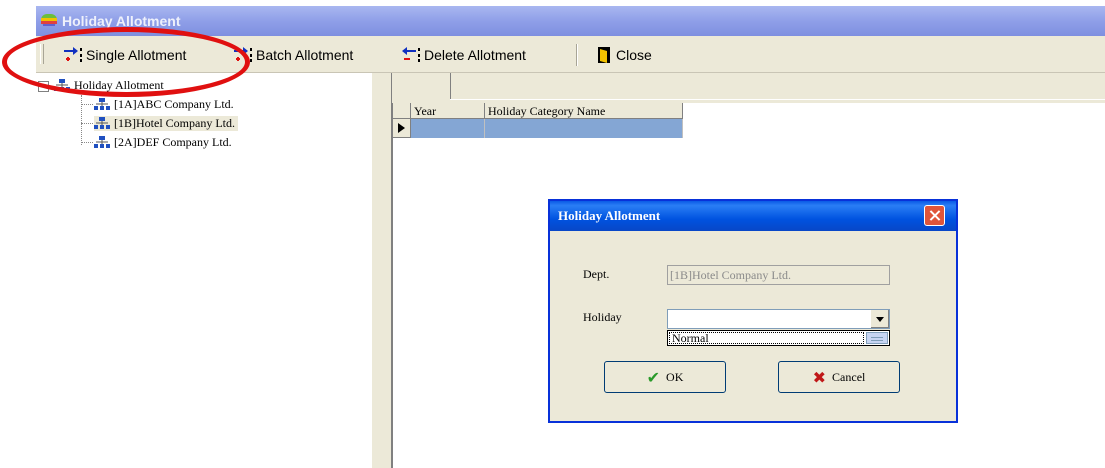 This screenshot has height=468, width=1105. I want to click on ok-label: OK, so click(675, 376).